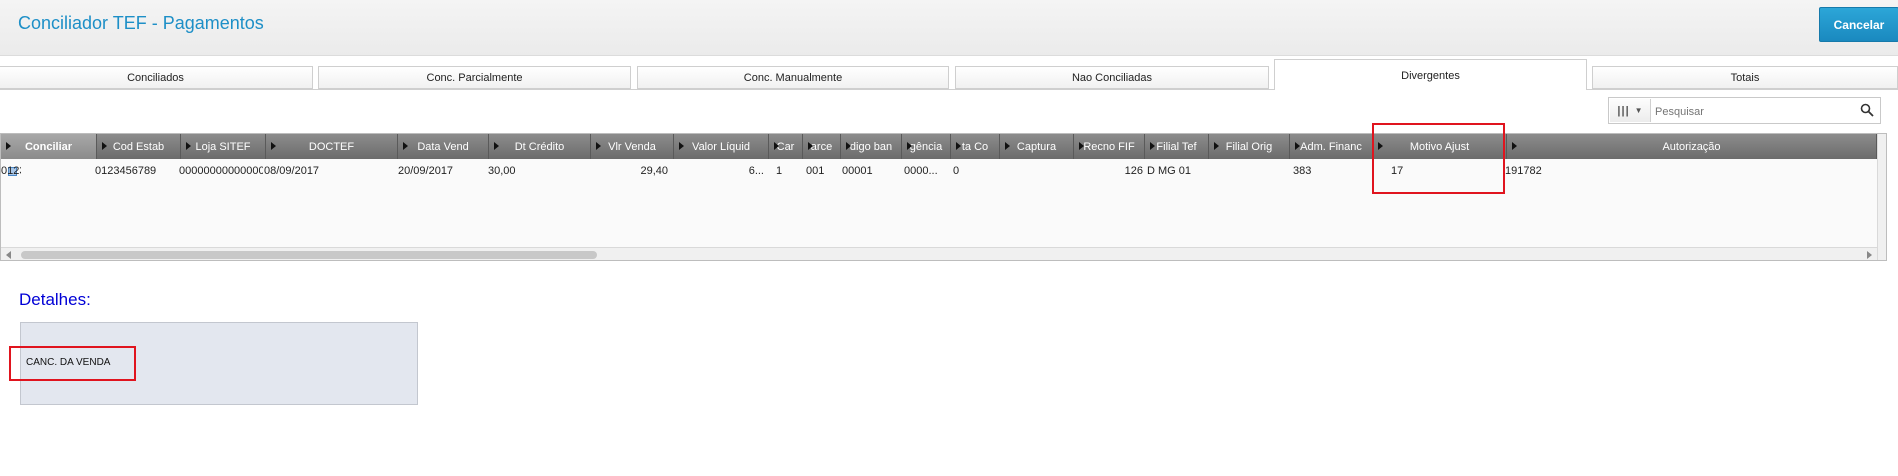  What do you see at coordinates (55, 299) in the screenshot?
I see `details-title: Detalhes:` at bounding box center [55, 299].